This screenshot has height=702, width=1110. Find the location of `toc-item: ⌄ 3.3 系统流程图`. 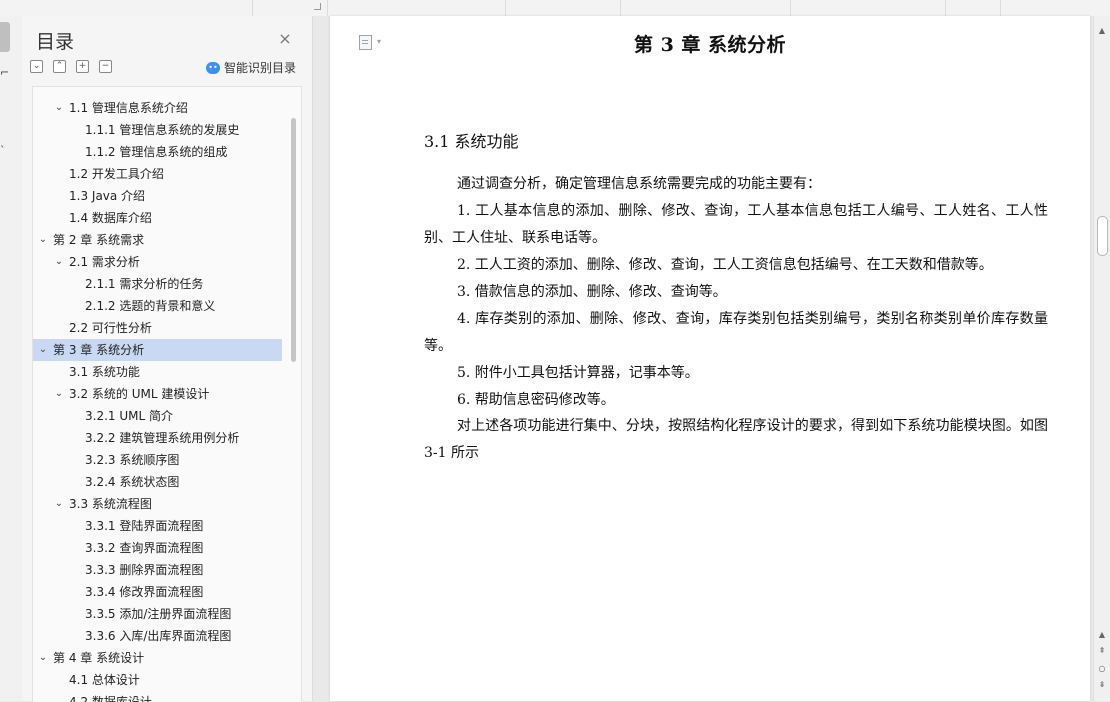

toc-item: ⌄ 3.3 系统流程图 is located at coordinates (157, 504).